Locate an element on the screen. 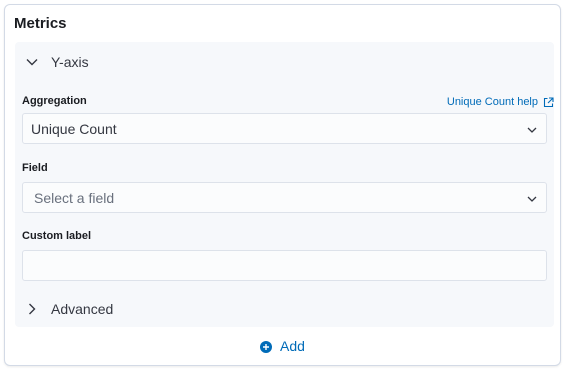 This screenshot has height=371, width=565. add-label: Add is located at coordinates (292, 346).